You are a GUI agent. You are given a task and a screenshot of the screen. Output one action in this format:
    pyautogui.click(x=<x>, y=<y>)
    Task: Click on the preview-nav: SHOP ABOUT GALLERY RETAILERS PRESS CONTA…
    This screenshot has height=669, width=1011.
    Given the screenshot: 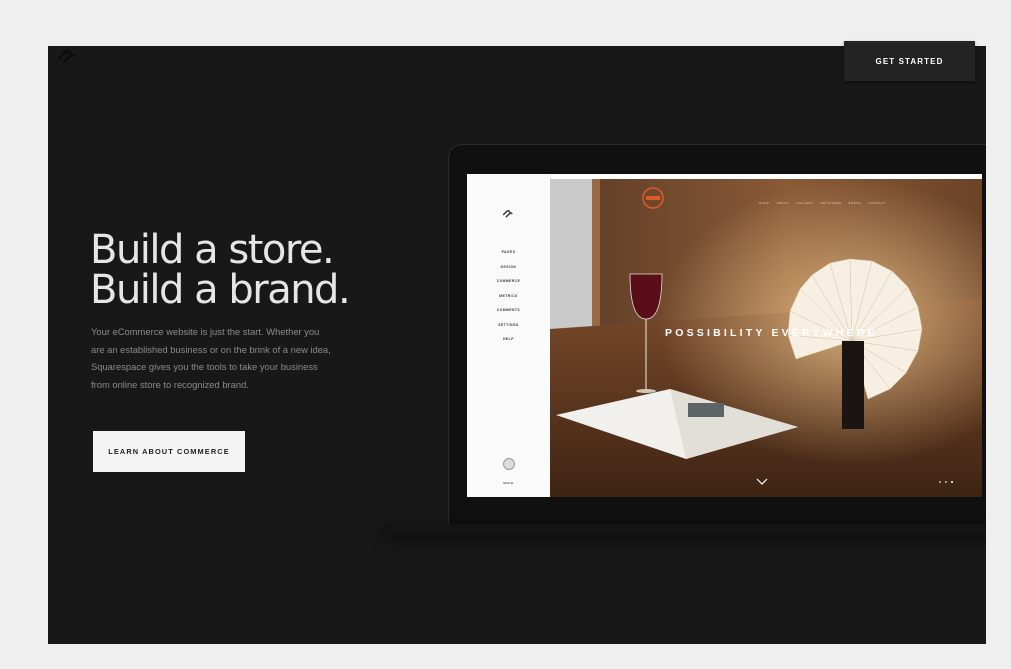 What is the action you would take?
    pyautogui.click(x=822, y=203)
    